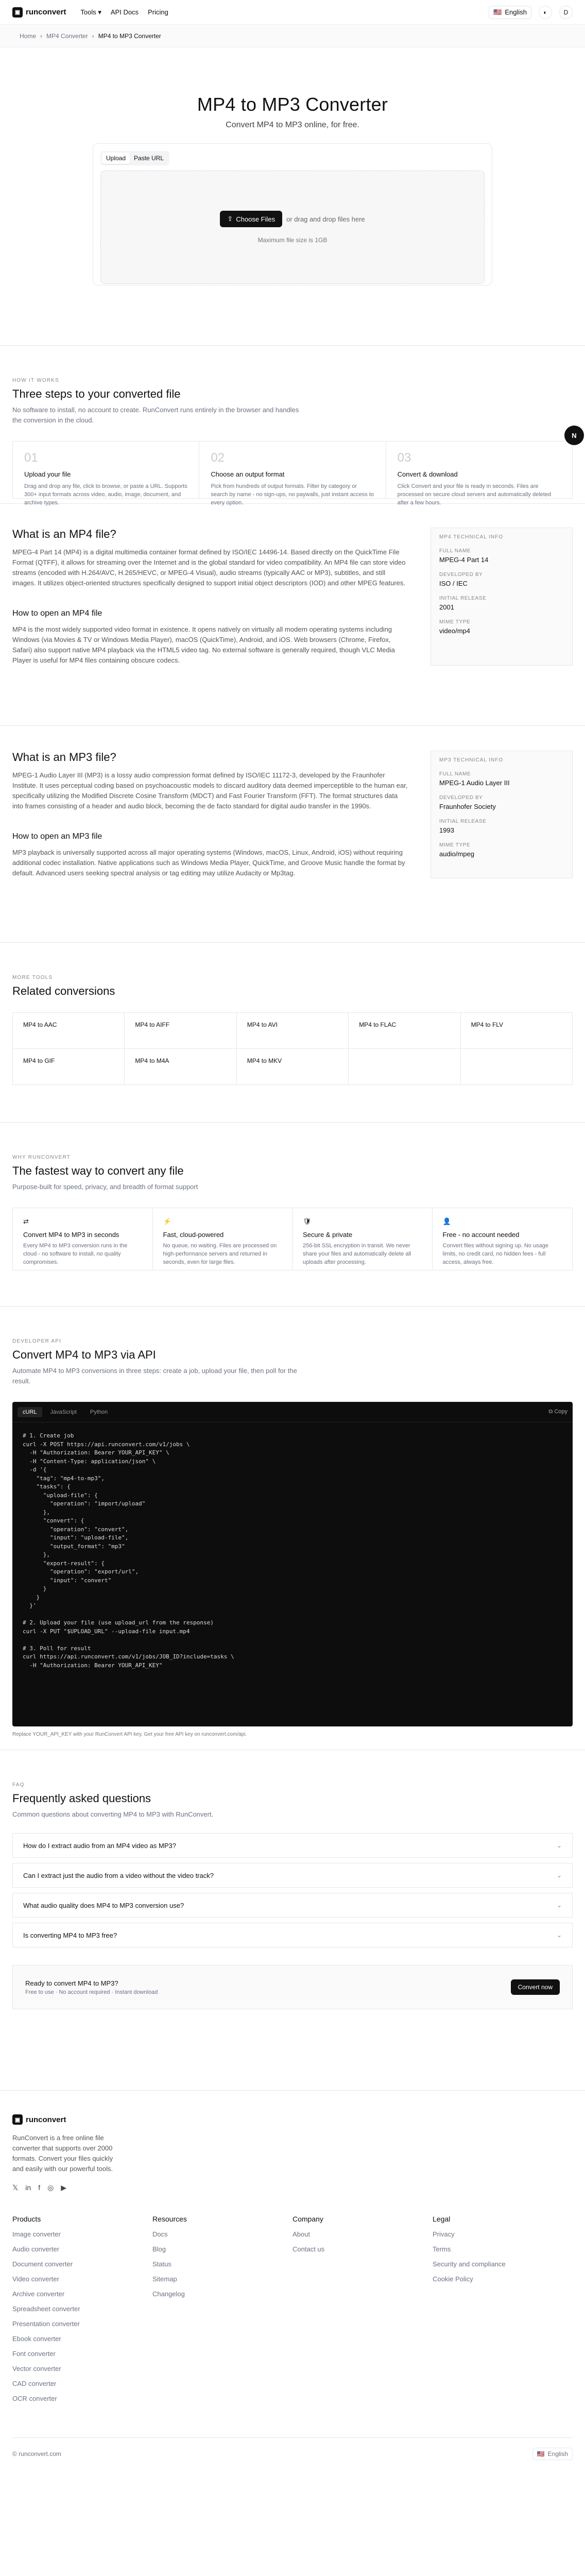 The width and height of the screenshot is (585, 2576). What do you see at coordinates (26, 2219) in the screenshot?
I see `footer-col-title: Products` at bounding box center [26, 2219].